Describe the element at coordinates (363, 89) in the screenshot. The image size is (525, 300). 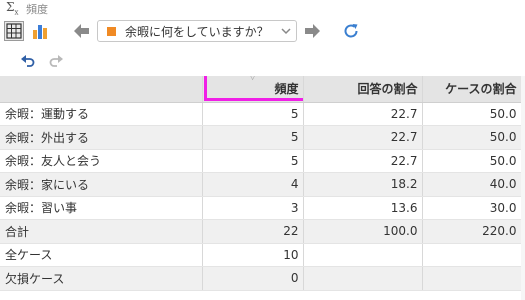
I see `header-response-percent: 回答の割合` at that location.